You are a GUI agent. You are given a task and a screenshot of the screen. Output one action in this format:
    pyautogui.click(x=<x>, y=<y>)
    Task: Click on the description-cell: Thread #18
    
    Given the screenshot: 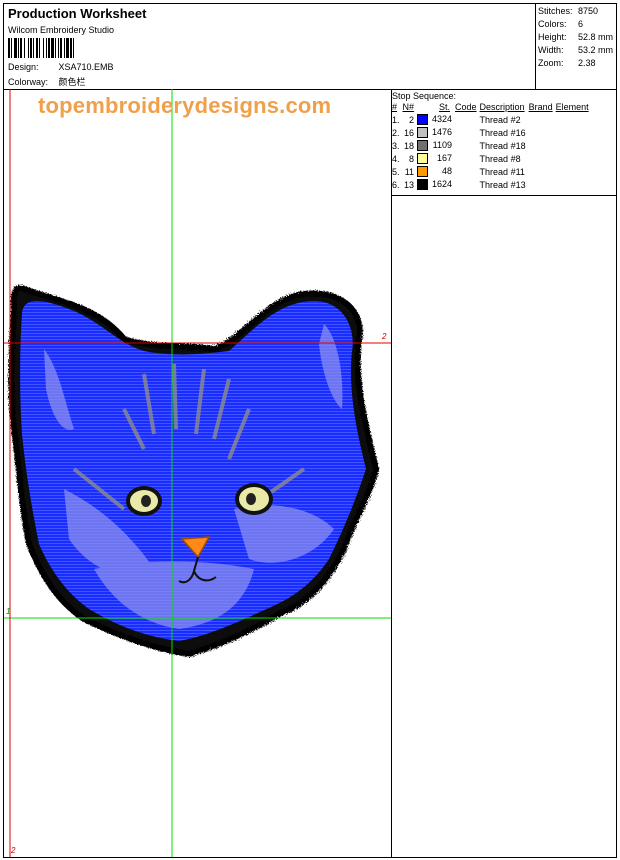 What is the action you would take?
    pyautogui.click(x=502, y=145)
    